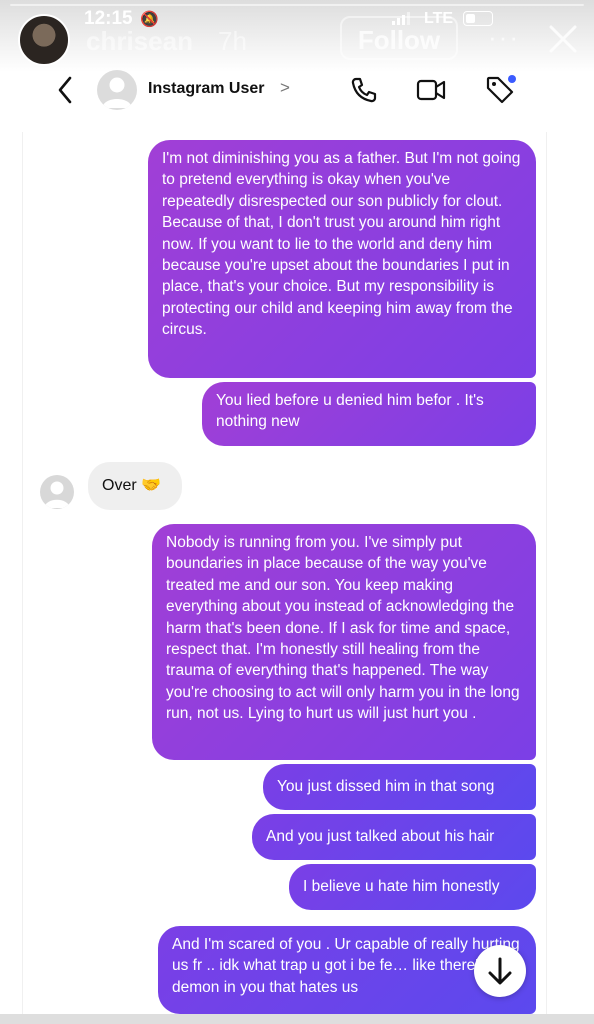 This screenshot has height=1024, width=594. I want to click on dm-header: Instagram User >, so click(297, 92).